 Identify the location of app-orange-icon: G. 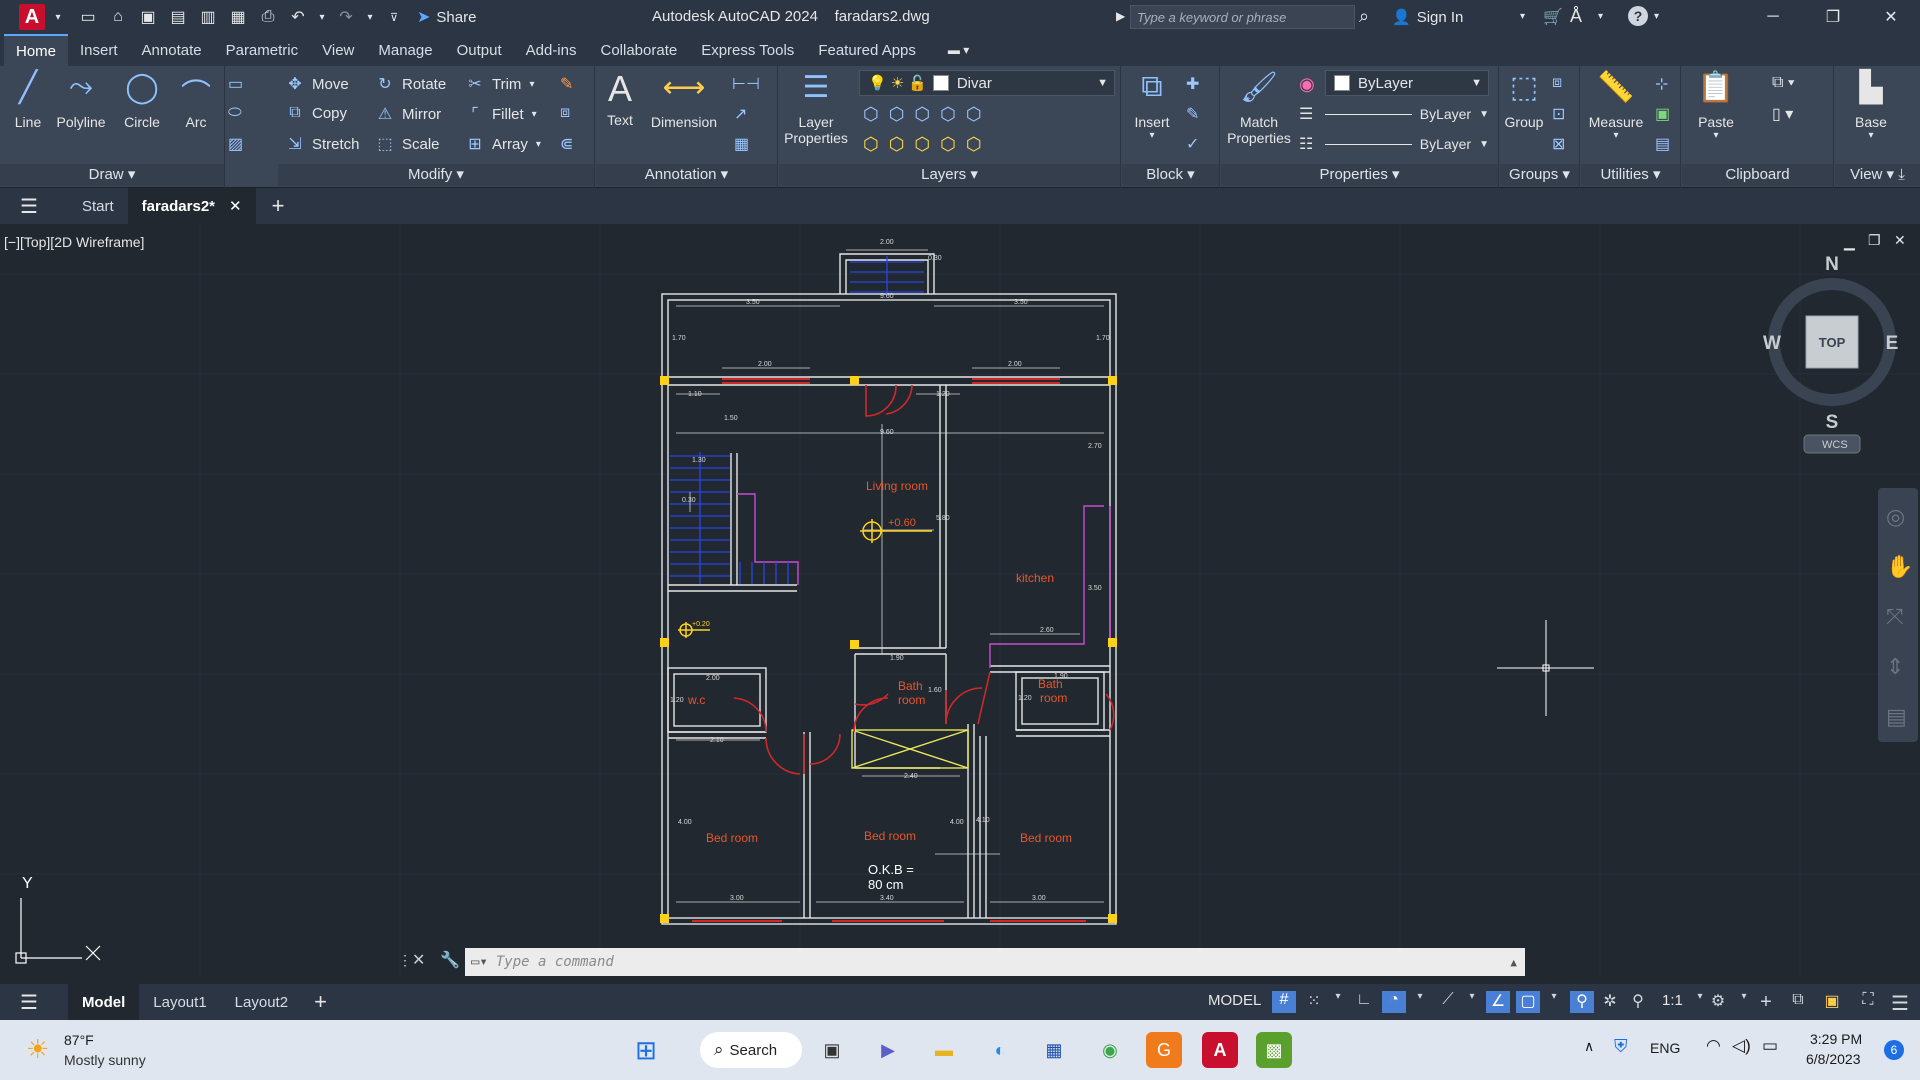
(1164, 1050).